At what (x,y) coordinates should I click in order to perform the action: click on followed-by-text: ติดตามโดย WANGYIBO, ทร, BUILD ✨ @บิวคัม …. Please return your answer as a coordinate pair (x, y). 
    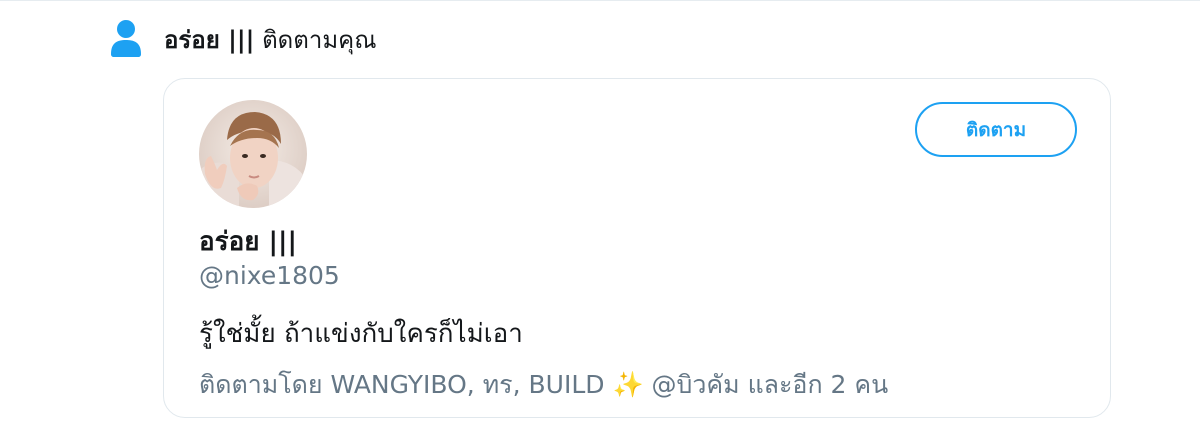
    Looking at the image, I should click on (544, 384).